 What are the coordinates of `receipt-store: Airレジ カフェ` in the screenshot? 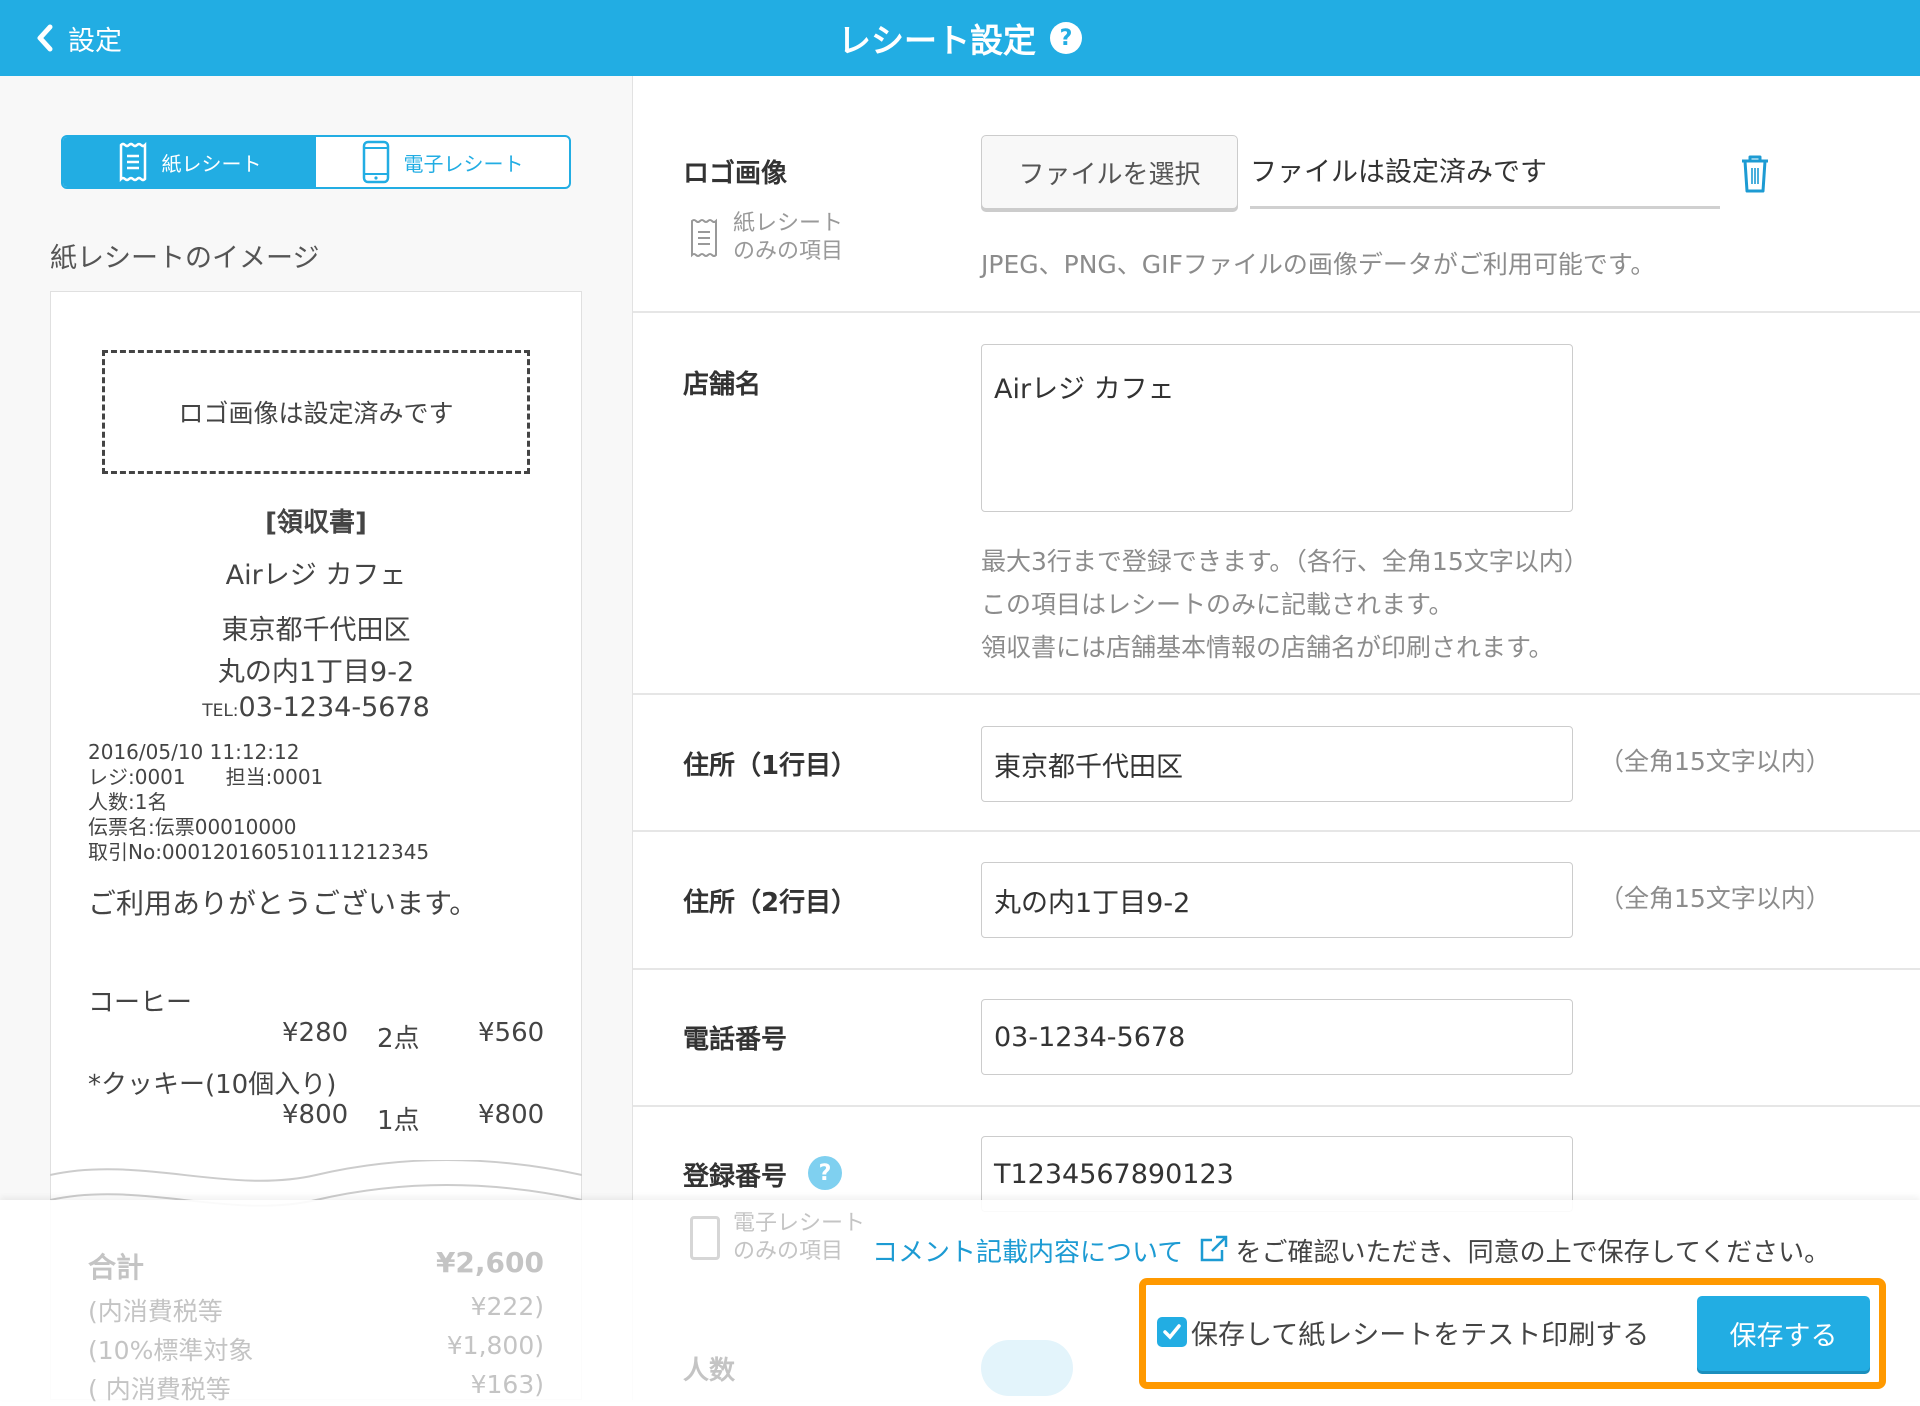 It's located at (316, 575).